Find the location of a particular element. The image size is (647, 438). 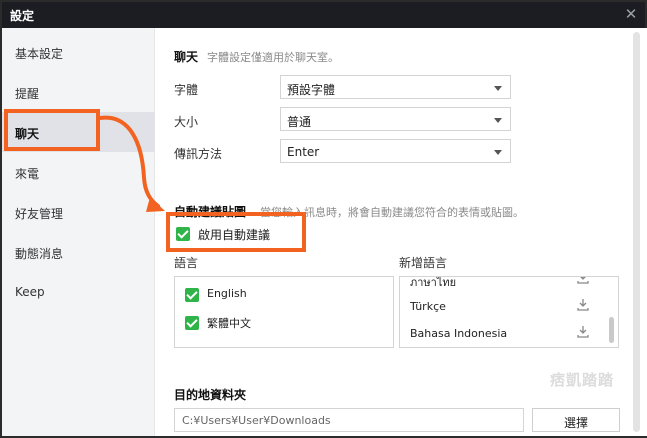

page-scrollbar is located at coordinates (637, 232).